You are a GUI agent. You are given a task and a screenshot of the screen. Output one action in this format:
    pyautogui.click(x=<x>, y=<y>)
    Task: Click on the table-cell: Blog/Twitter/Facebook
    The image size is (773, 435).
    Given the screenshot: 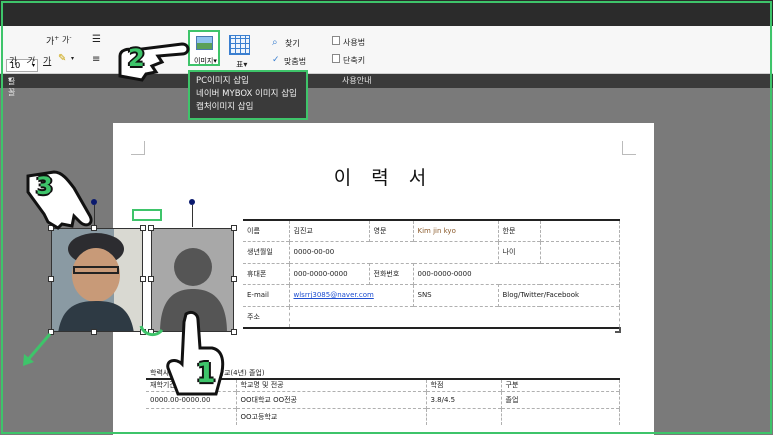 What is the action you would take?
    pyautogui.click(x=559, y=295)
    